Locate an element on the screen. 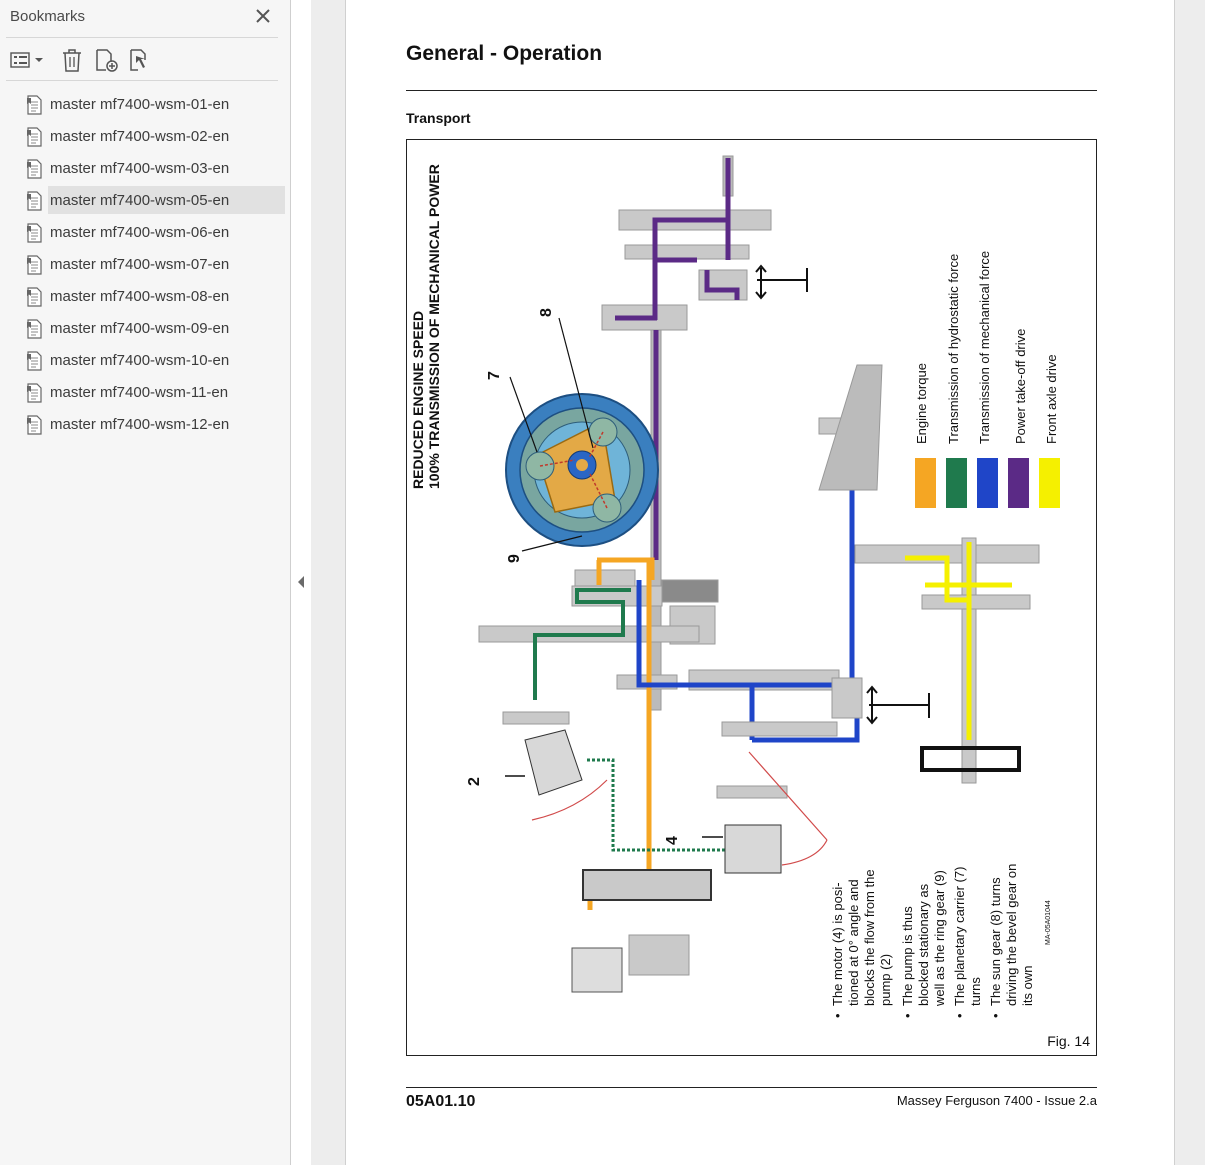 The image size is (1205, 1165). bookmark-item: master mf7400-wsm-06-en is located at coordinates (153, 232).